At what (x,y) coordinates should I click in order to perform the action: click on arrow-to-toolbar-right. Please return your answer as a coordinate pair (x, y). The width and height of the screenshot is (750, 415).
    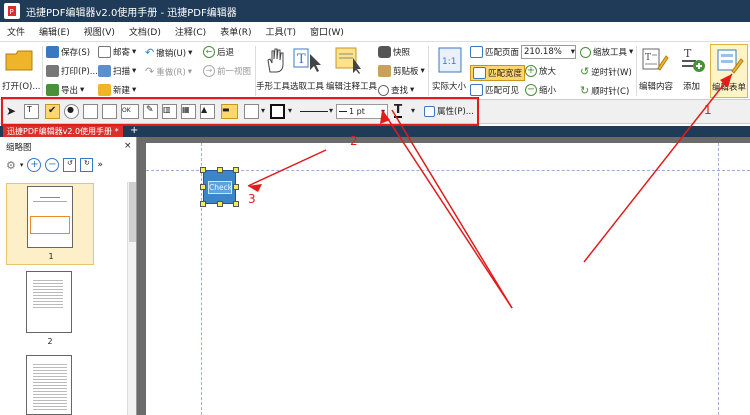
    Looking at the image, I should click on (447, 209).